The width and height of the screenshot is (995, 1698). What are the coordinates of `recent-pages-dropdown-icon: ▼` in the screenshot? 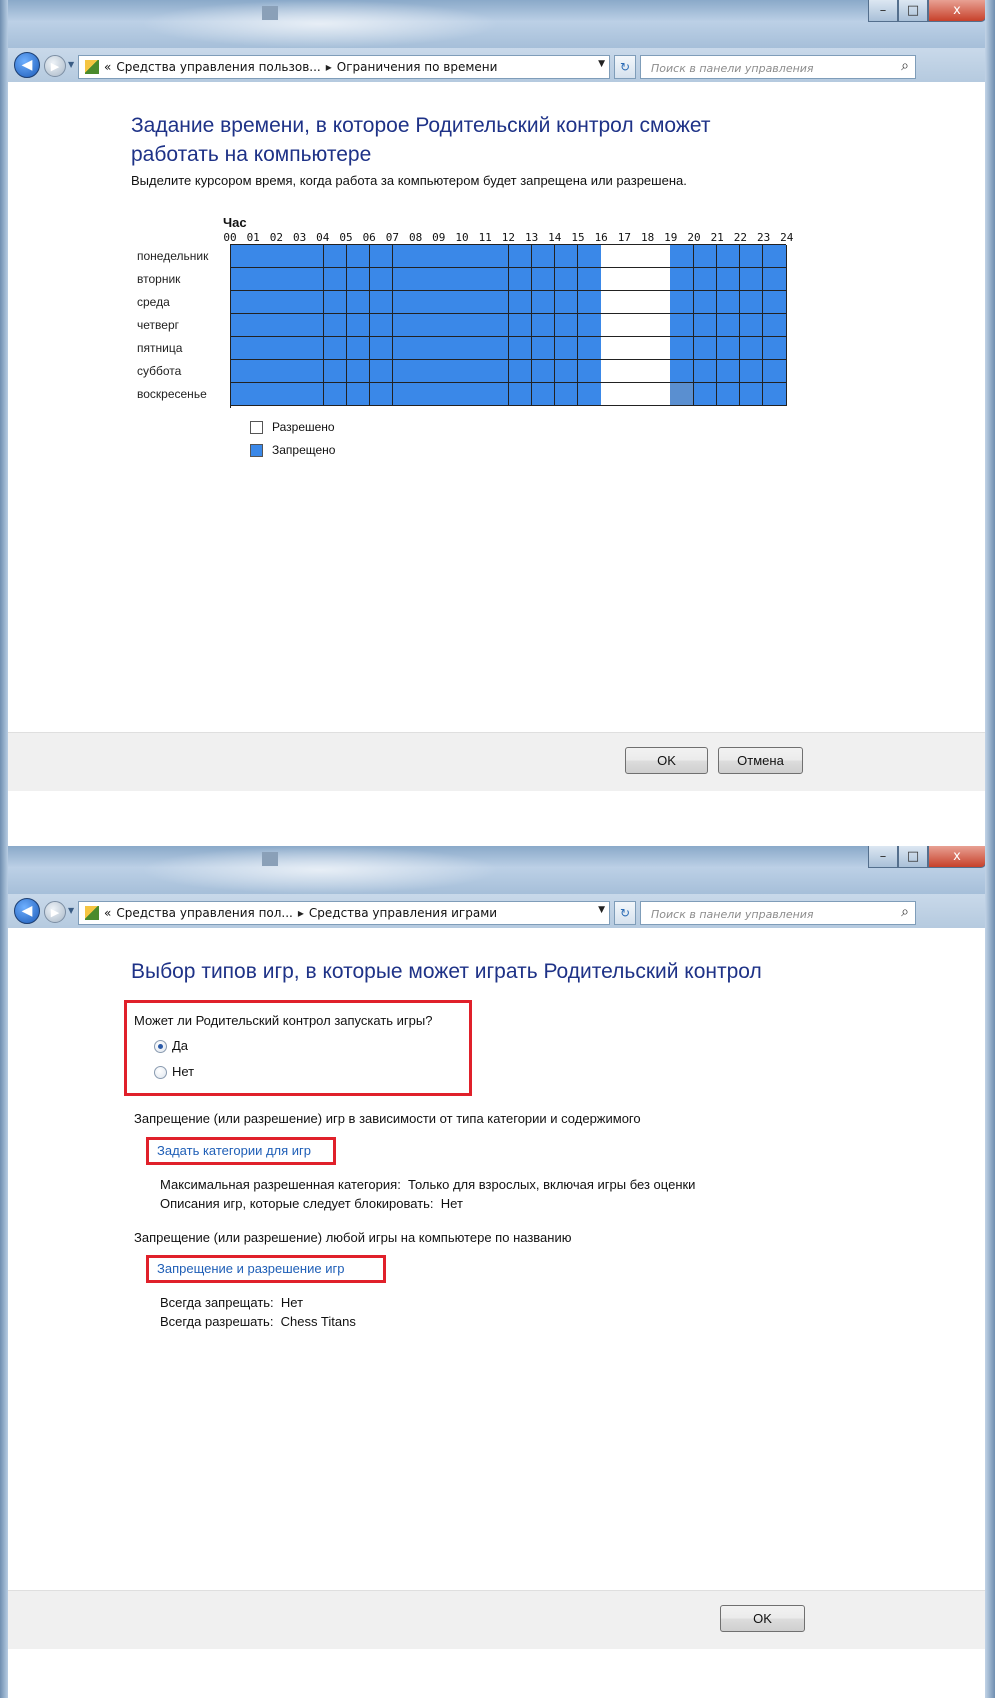 It's located at (71, 910).